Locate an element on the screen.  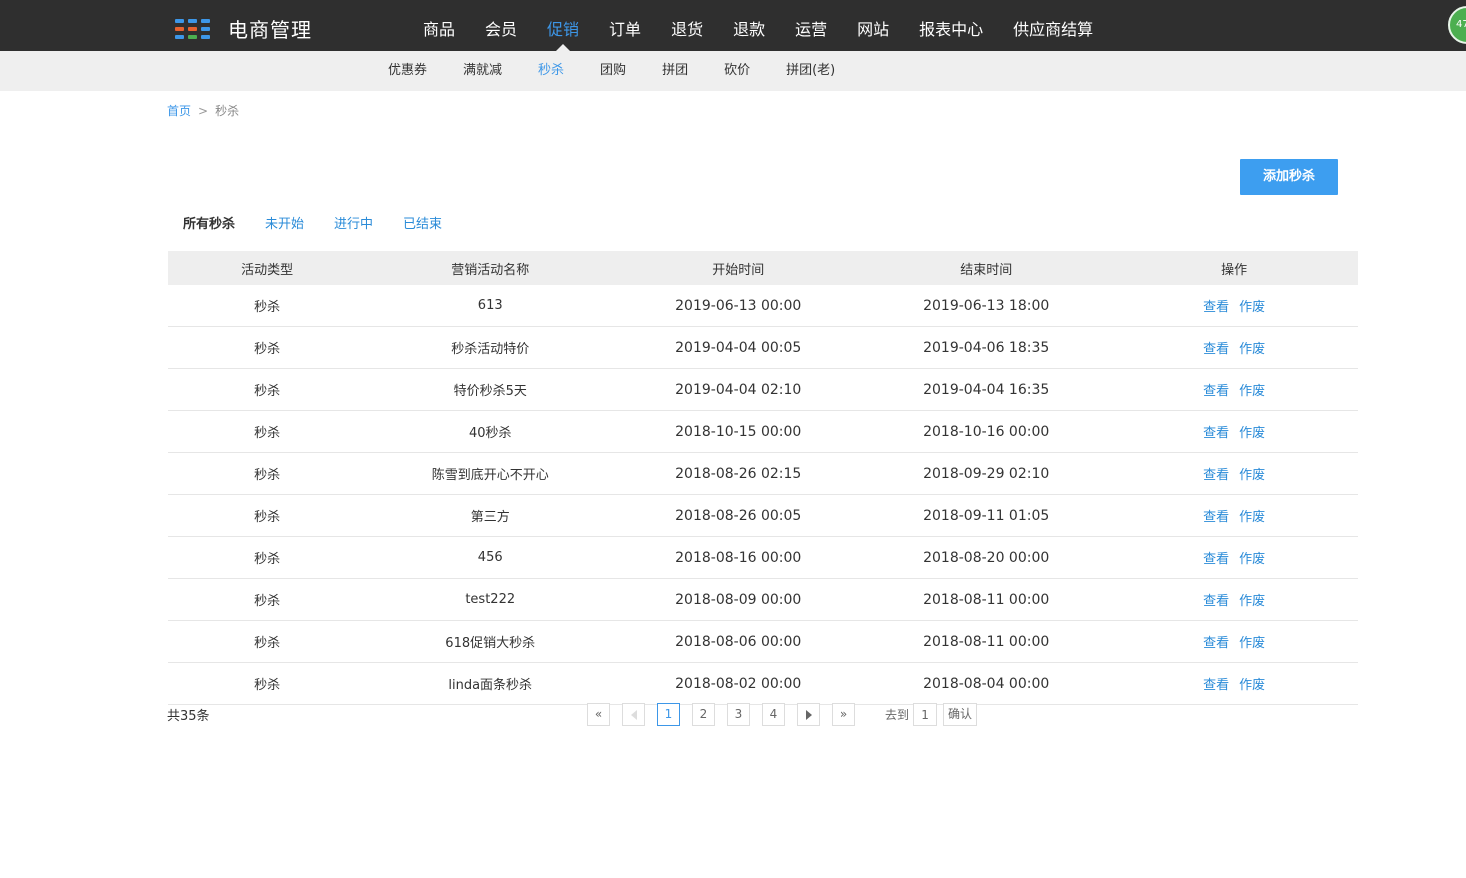
filter-tab: 进行中 is located at coordinates (353, 222).